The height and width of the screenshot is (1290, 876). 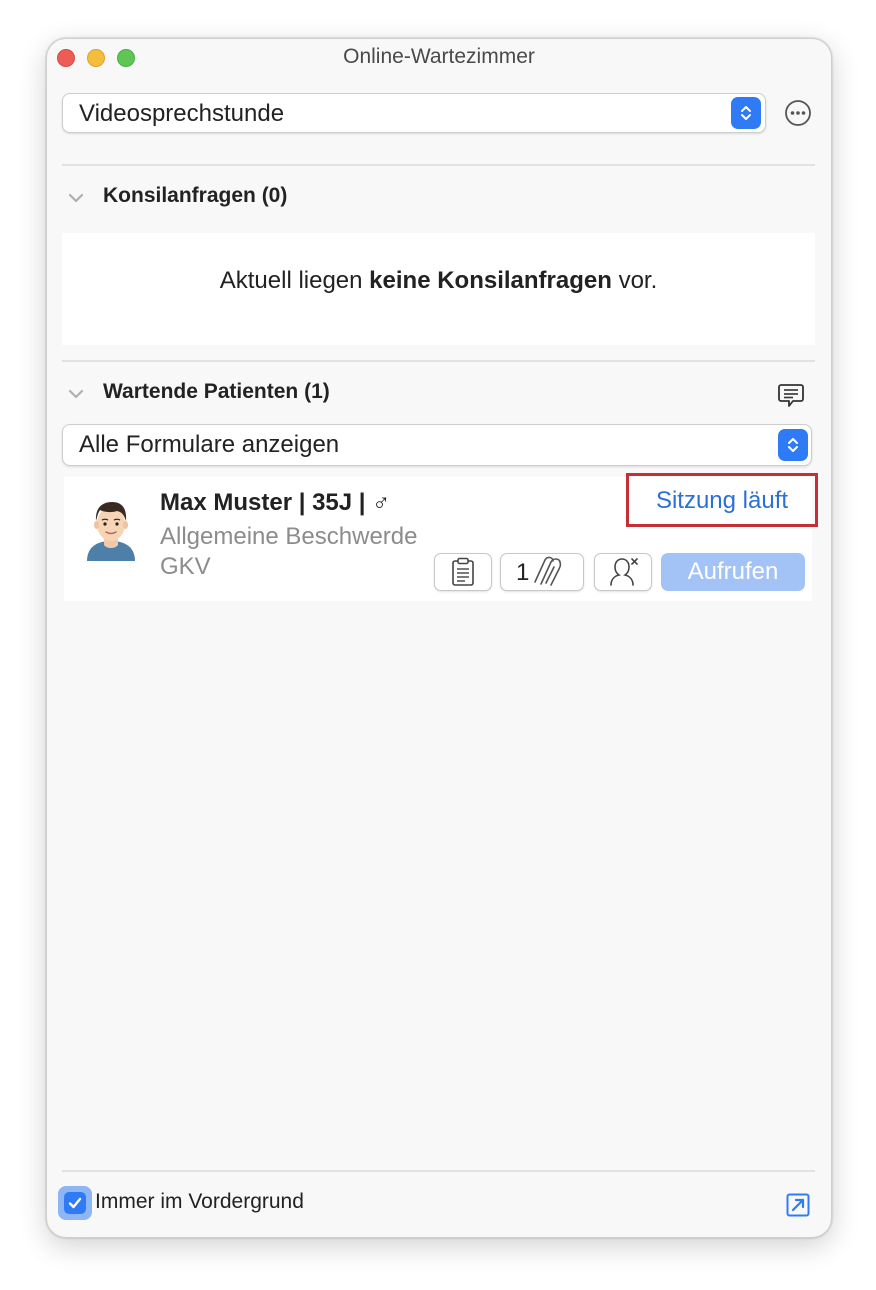 What do you see at coordinates (438, 280) in the screenshot?
I see `konsil-empty-message: Aktuell liegen keine Konsilanfragen vor.` at bounding box center [438, 280].